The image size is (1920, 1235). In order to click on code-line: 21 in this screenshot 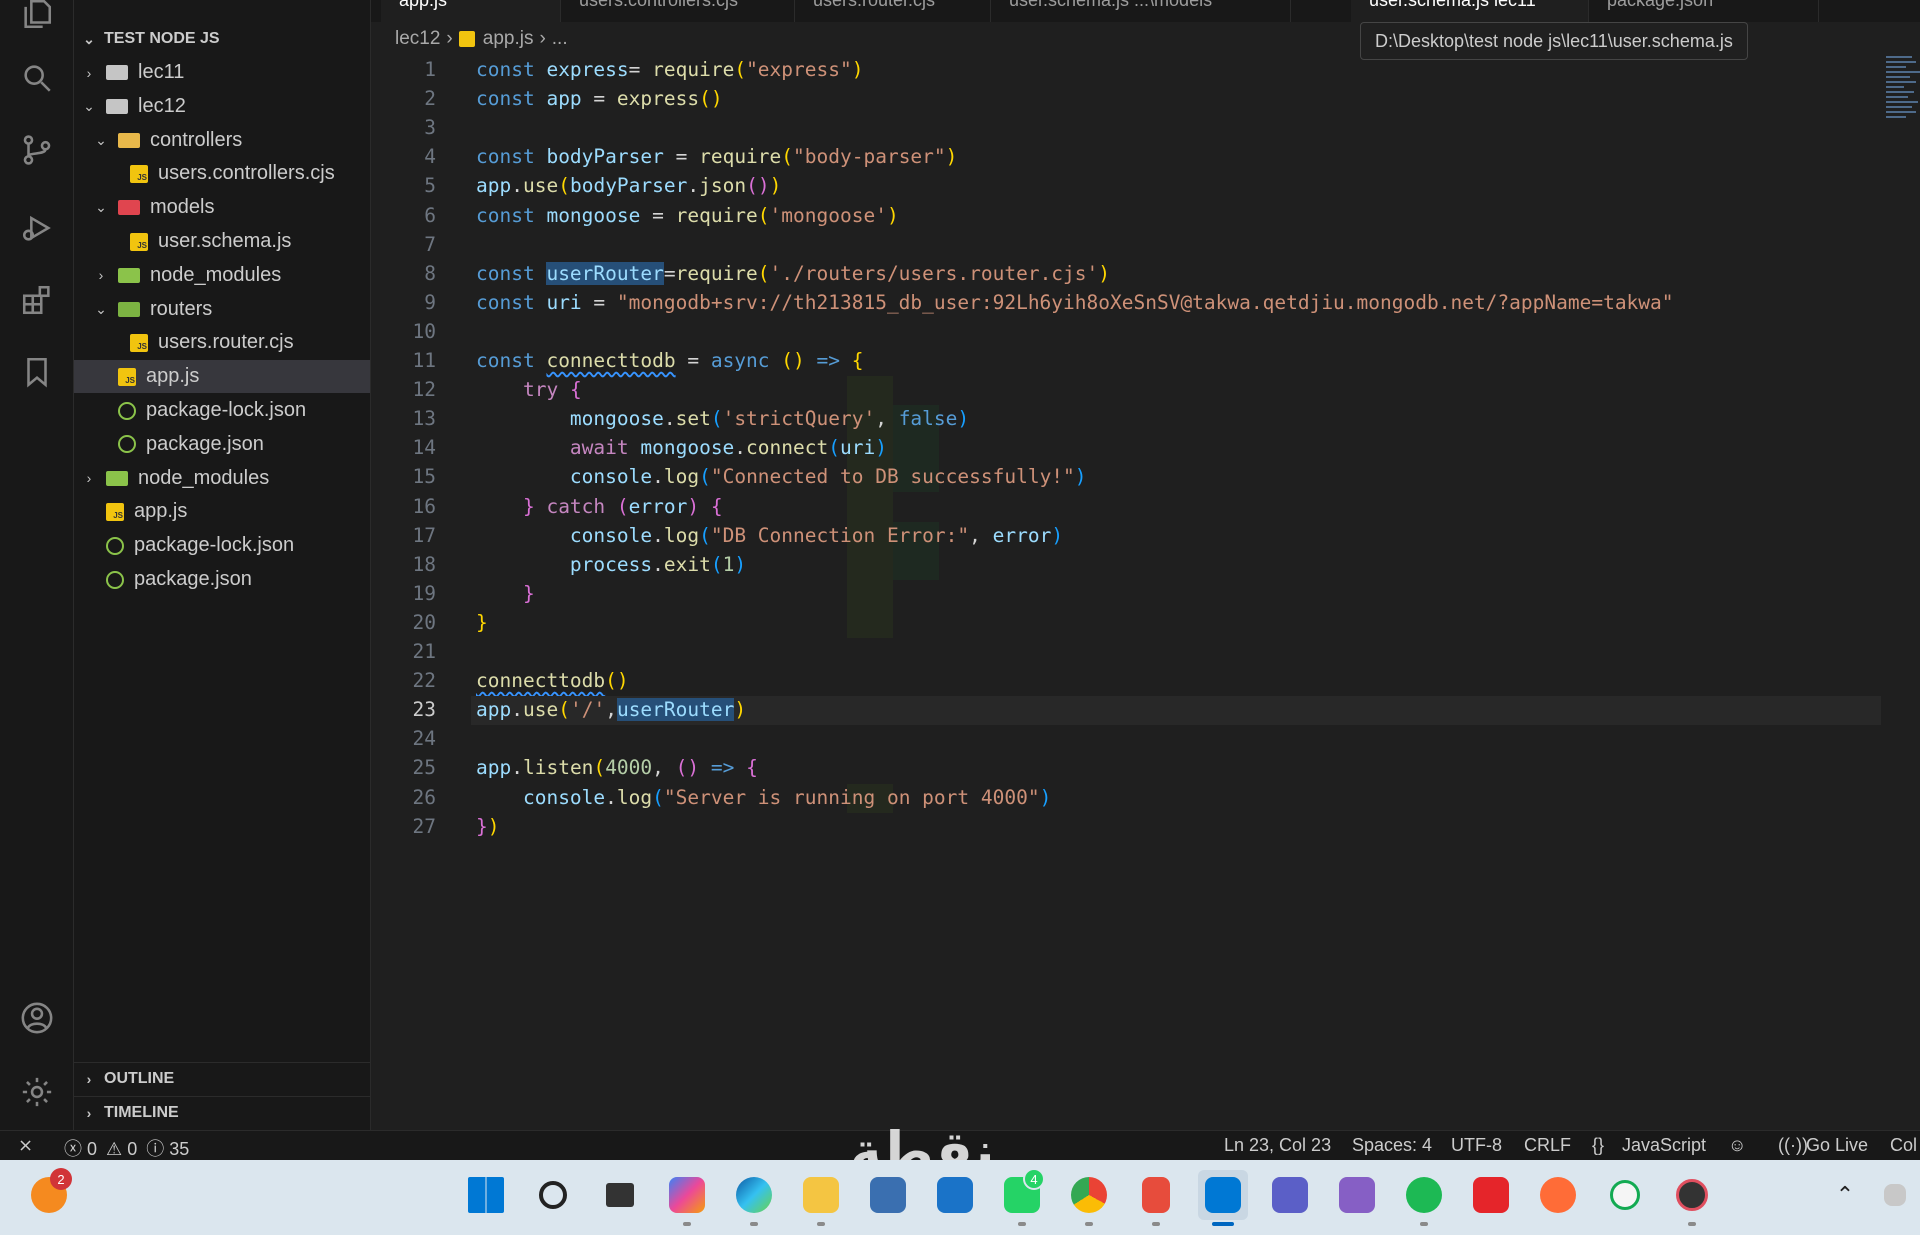, I will do `click(1126, 652)`.